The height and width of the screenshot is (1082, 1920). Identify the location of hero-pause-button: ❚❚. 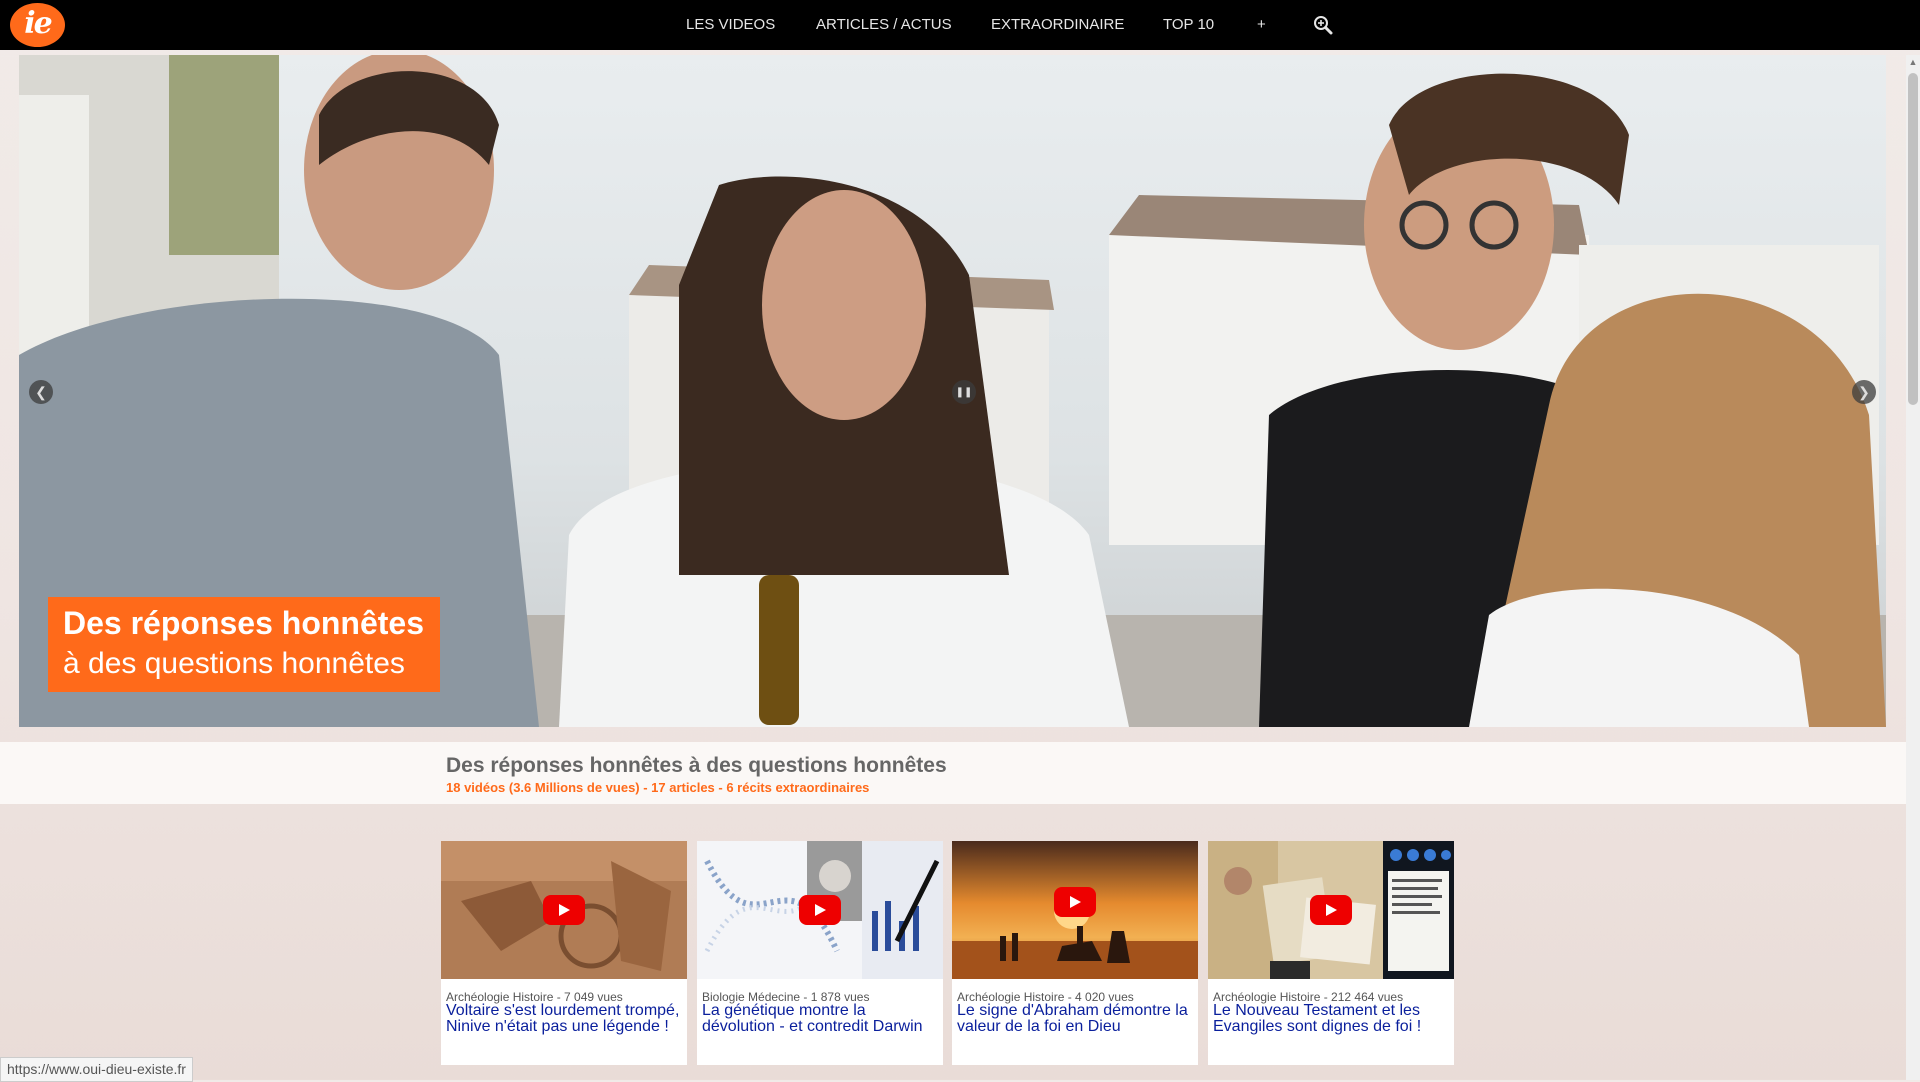
(964, 392).